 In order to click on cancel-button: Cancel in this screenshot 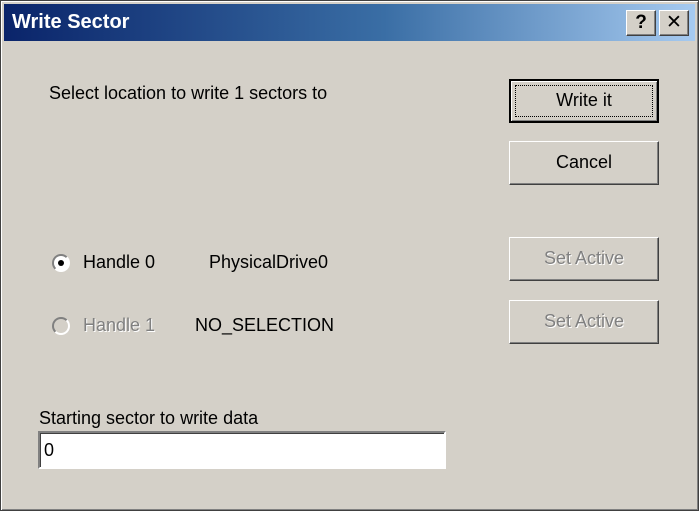, I will do `click(584, 163)`.